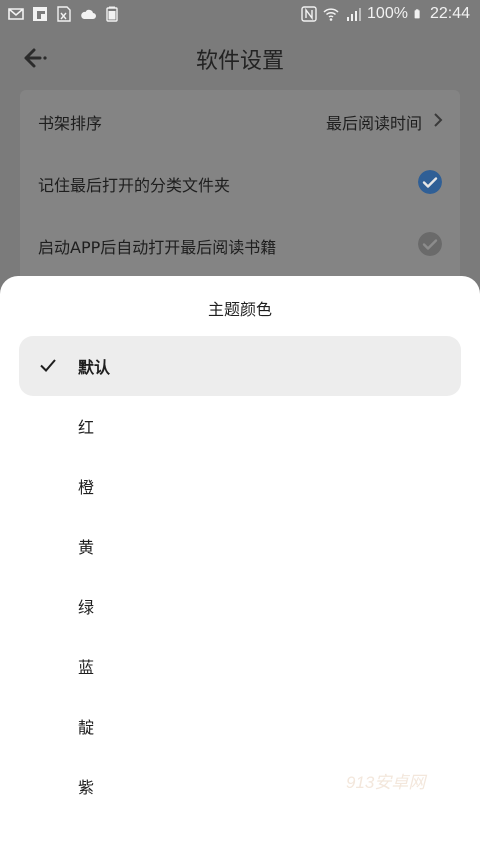 Image resolution: width=480 pixels, height=853 pixels. Describe the element at coordinates (240, 666) in the screenshot. I see `theme-option-blue: 蓝` at that location.